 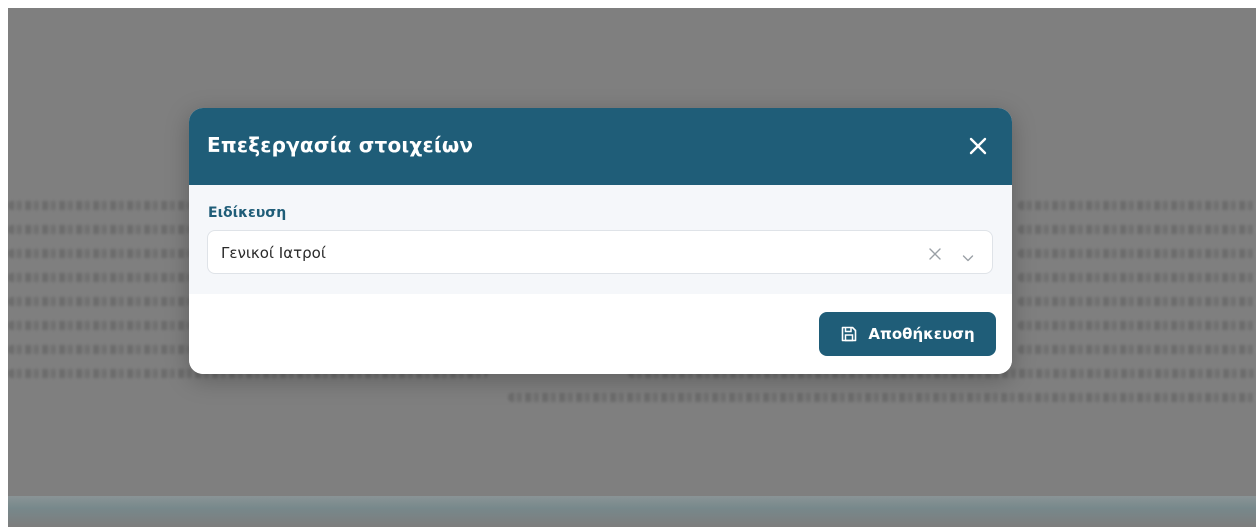 I want to click on close-icon, so click(x=978, y=146).